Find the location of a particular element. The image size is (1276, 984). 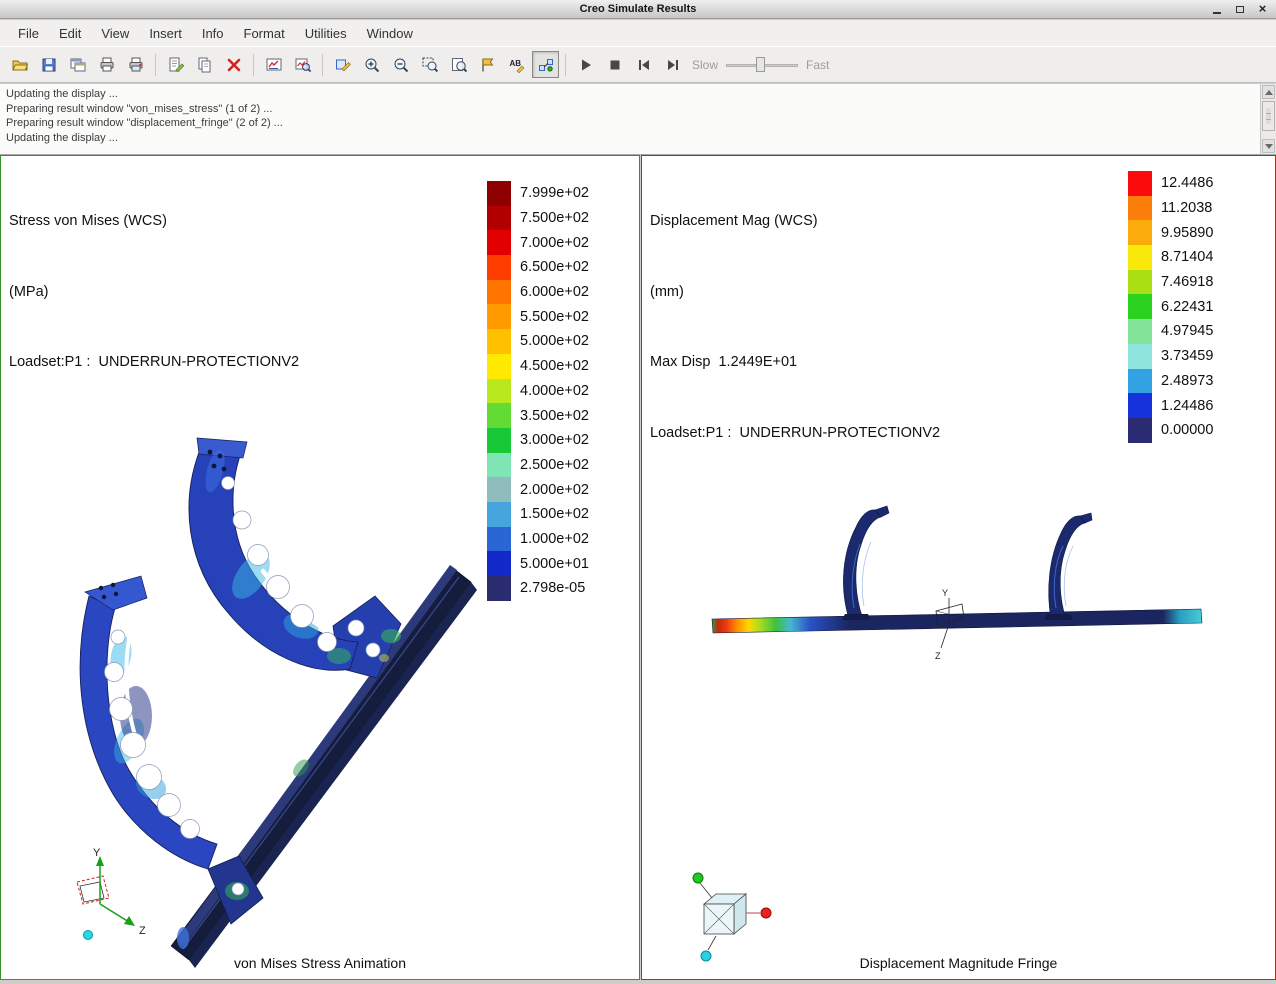

annotate-button: AB is located at coordinates (516, 64).